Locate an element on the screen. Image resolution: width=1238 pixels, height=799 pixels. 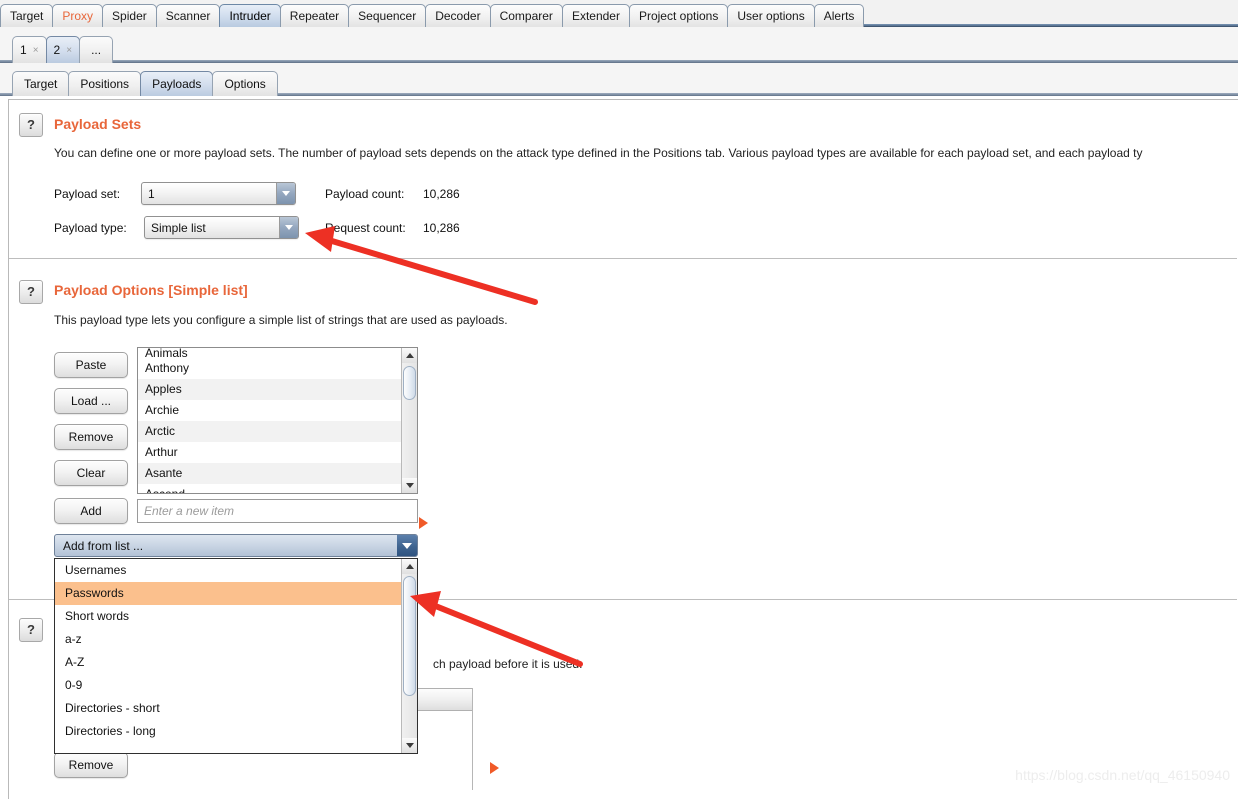
tab-label: Comparer is located at coordinates (526, 16).